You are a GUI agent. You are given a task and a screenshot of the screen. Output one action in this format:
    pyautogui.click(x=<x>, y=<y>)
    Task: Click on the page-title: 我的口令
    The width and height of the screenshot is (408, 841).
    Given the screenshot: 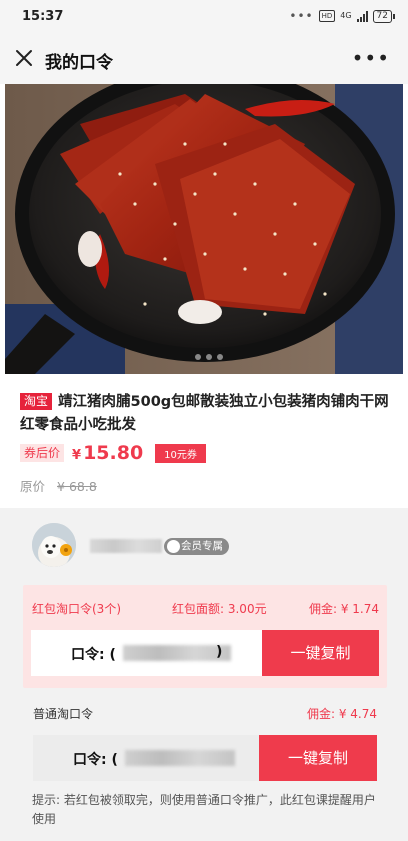 What is the action you would take?
    pyautogui.click(x=79, y=63)
    